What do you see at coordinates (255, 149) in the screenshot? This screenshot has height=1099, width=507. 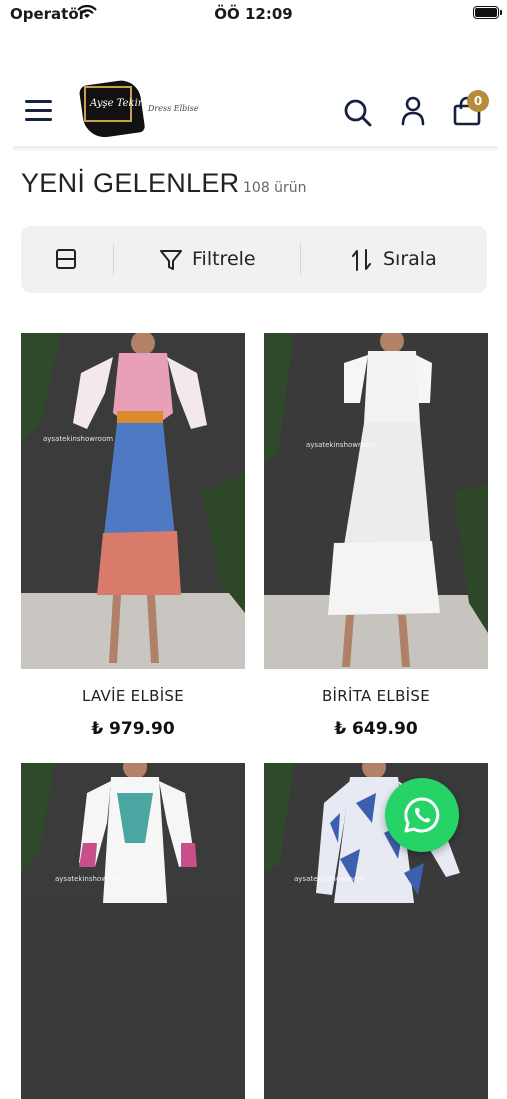 I see `header-divider` at bounding box center [255, 149].